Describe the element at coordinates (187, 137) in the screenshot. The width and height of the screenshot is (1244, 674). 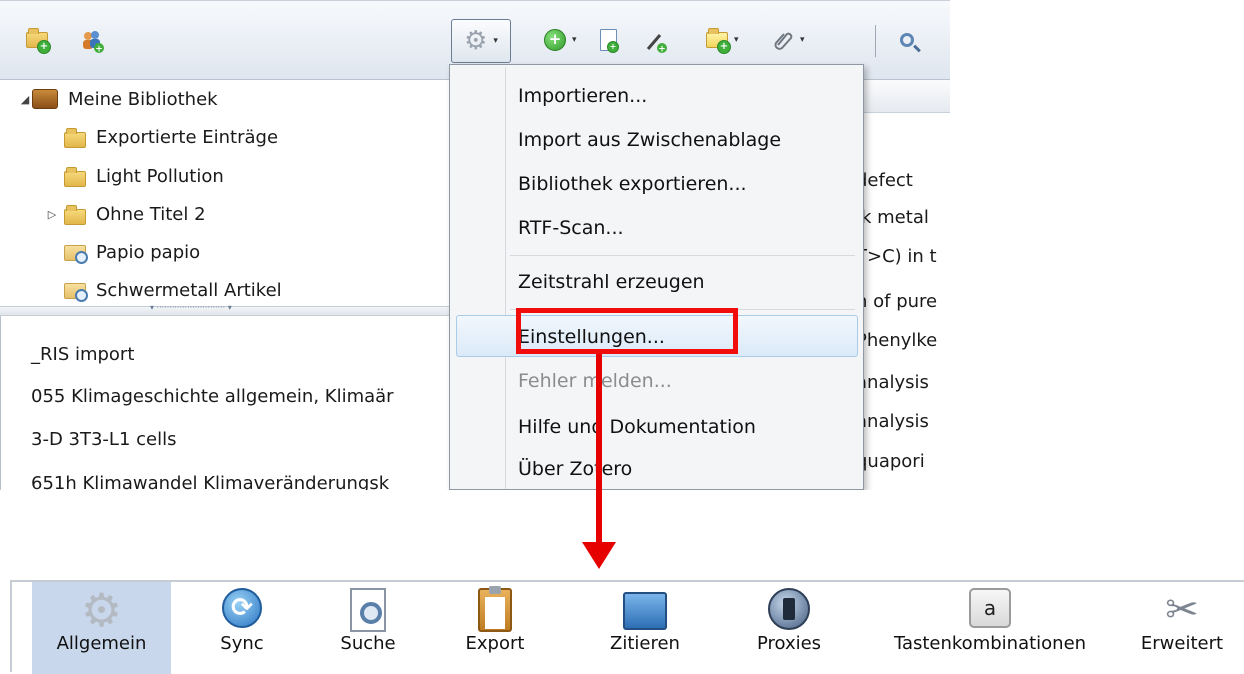
I see `tree-item-label: Exportierte Einträge` at that location.